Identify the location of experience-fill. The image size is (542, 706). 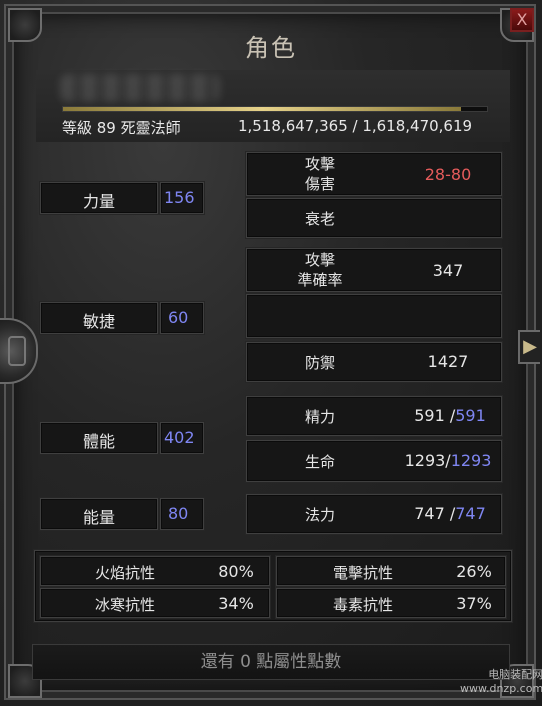
(262, 109).